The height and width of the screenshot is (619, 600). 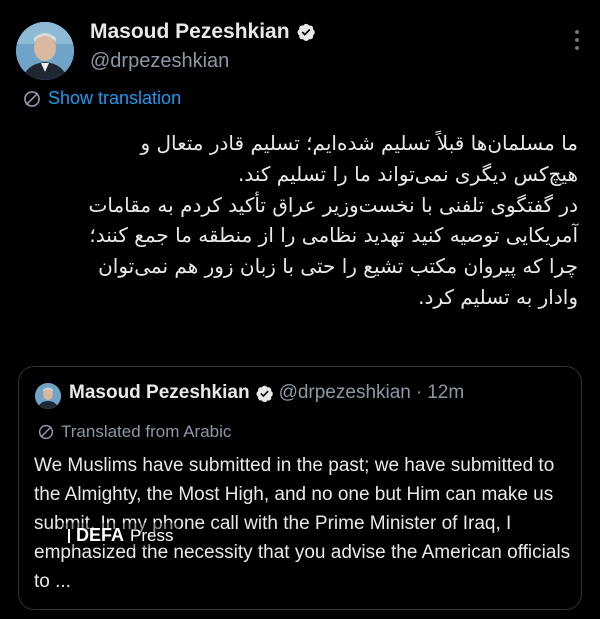 I want to click on quoted-author-avatar, so click(x=48, y=396).